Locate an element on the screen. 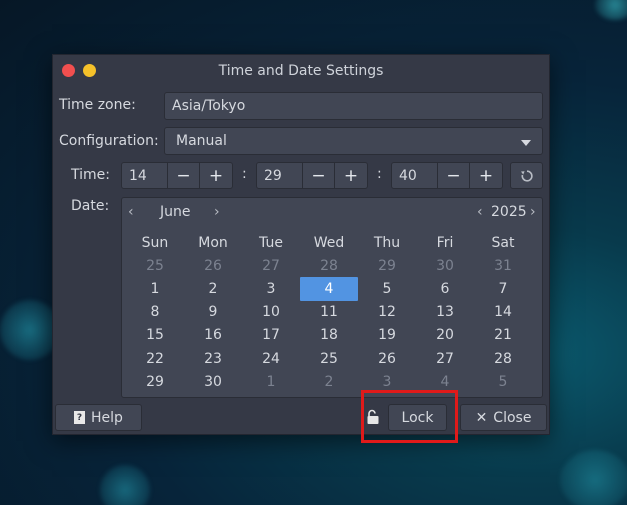 The image size is (627, 505). weekday-header: Fri is located at coordinates (445, 242).